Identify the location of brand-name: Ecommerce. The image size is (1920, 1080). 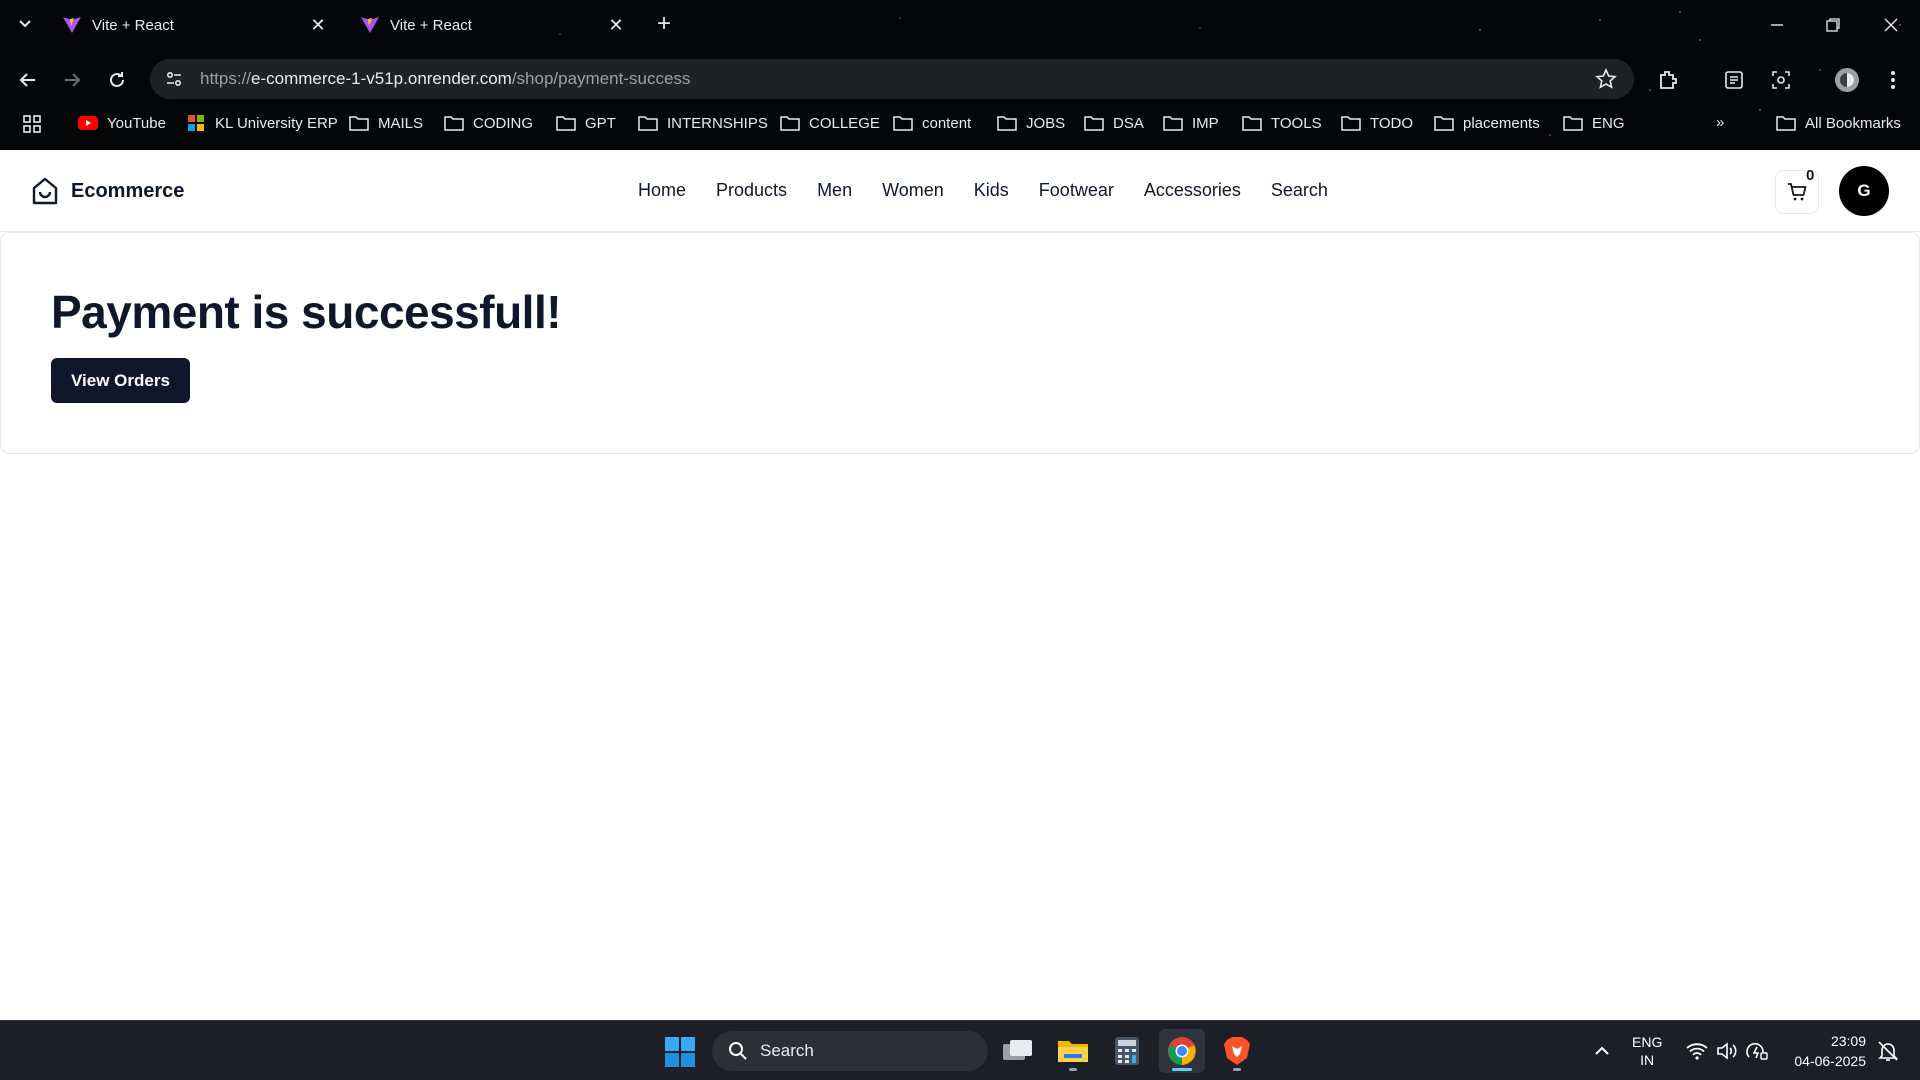
(128, 190).